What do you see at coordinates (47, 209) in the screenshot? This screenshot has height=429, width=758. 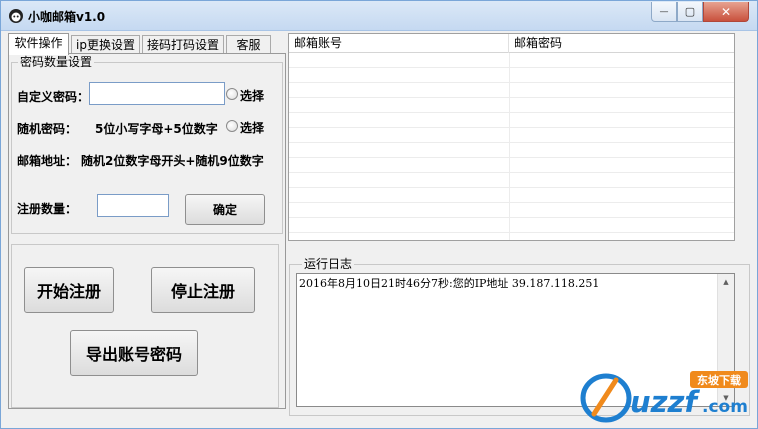 I see `register-count-label: 注册数量：` at bounding box center [47, 209].